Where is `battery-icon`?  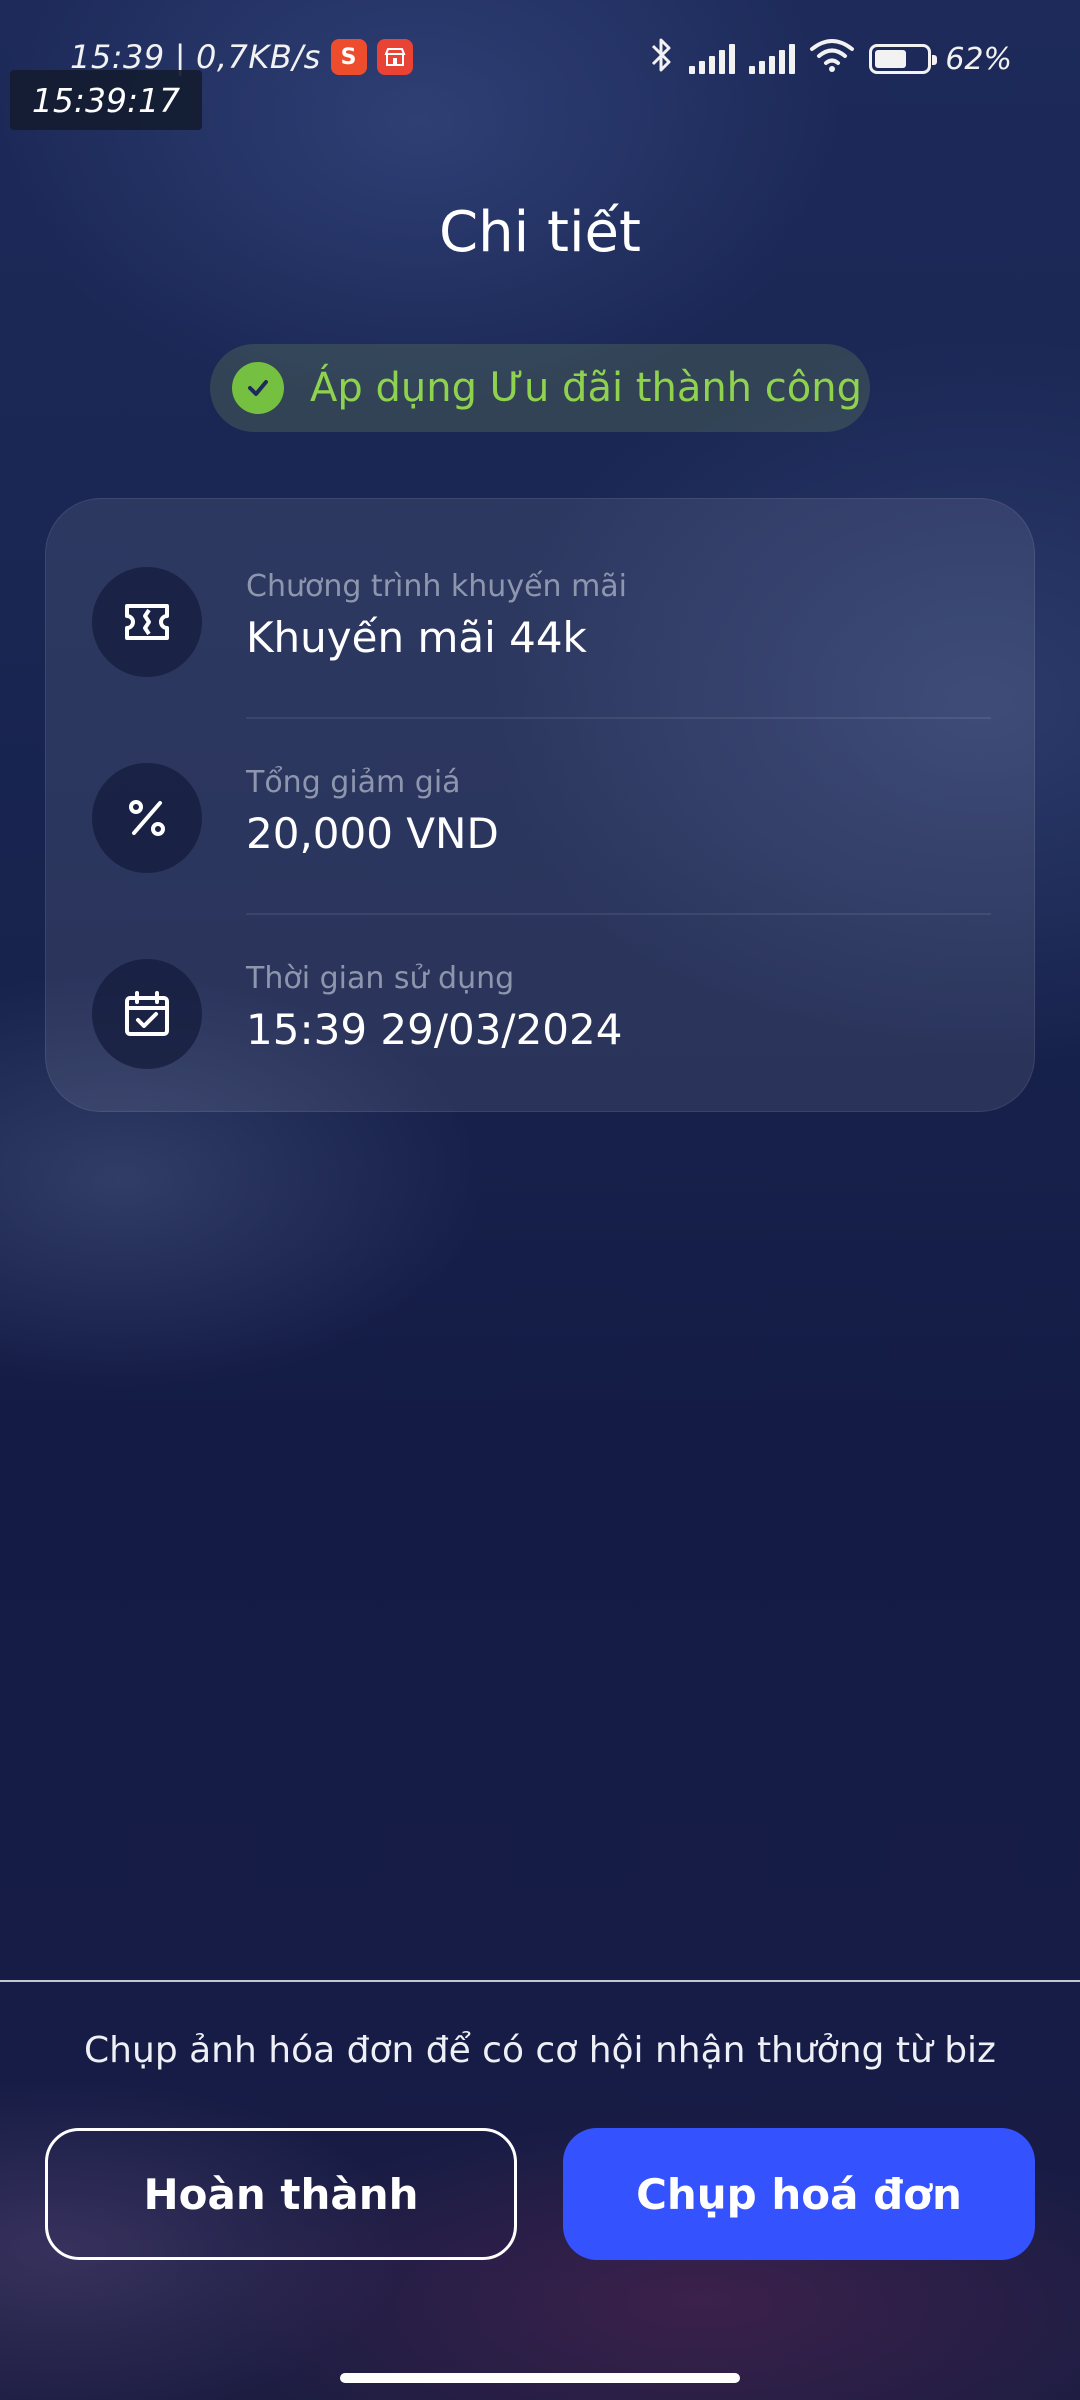 battery-icon is located at coordinates (903, 59).